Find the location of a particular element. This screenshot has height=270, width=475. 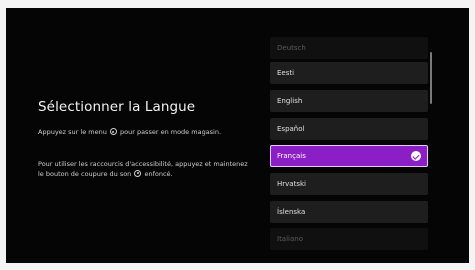

language-label: Eesti is located at coordinates (286, 73).